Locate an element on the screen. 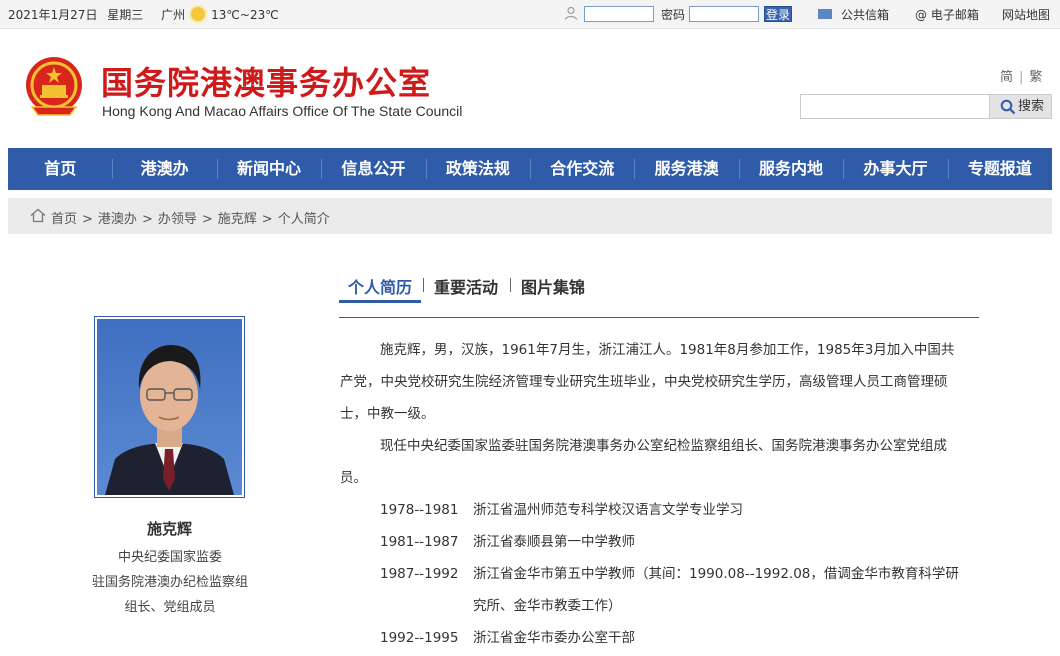  breadcrumb-trail: 首页 > 港澳办 > 办领导 > 施克辉 > 个人简介 is located at coordinates (190, 217).